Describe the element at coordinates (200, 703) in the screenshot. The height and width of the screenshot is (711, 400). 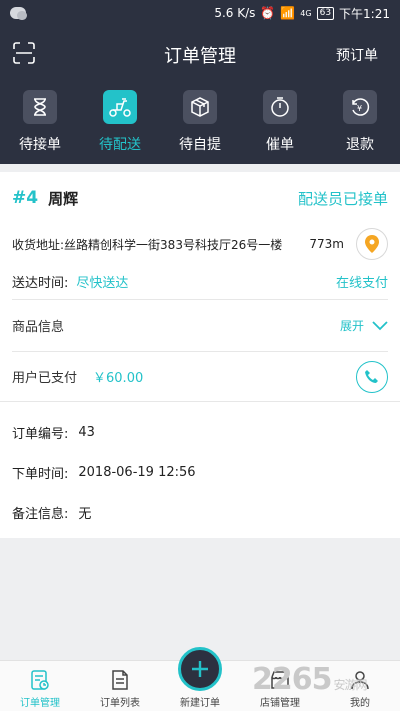
I see `nav-label: 新建订单` at that location.